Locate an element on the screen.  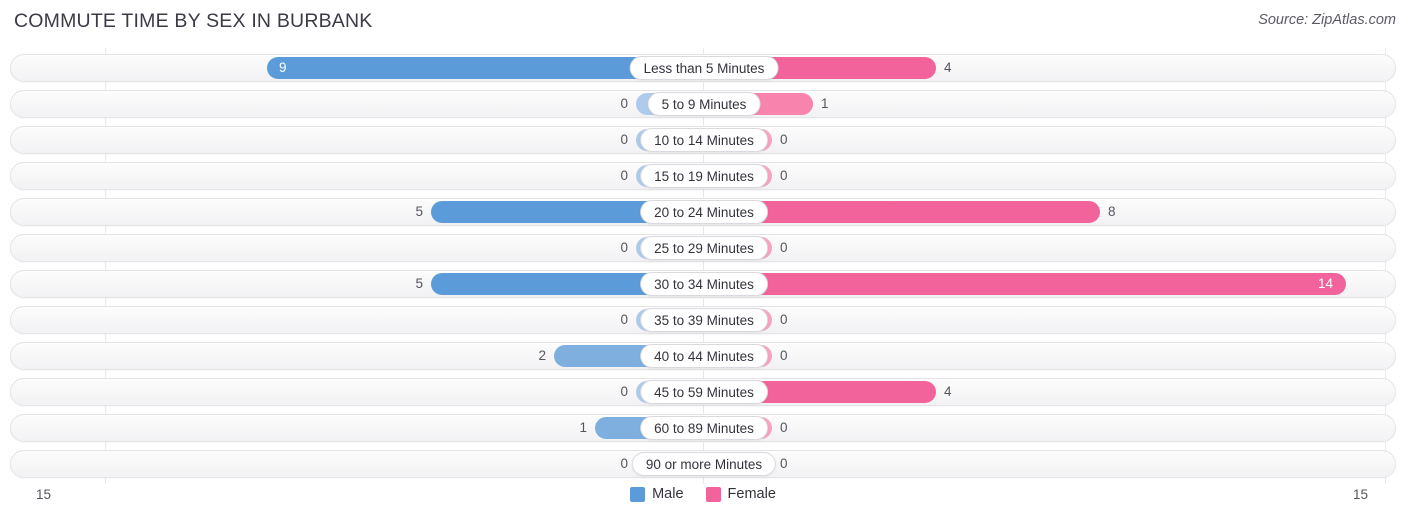
chart-row: 0 1 5 to 9 Minutes is located at coordinates (703, 104).